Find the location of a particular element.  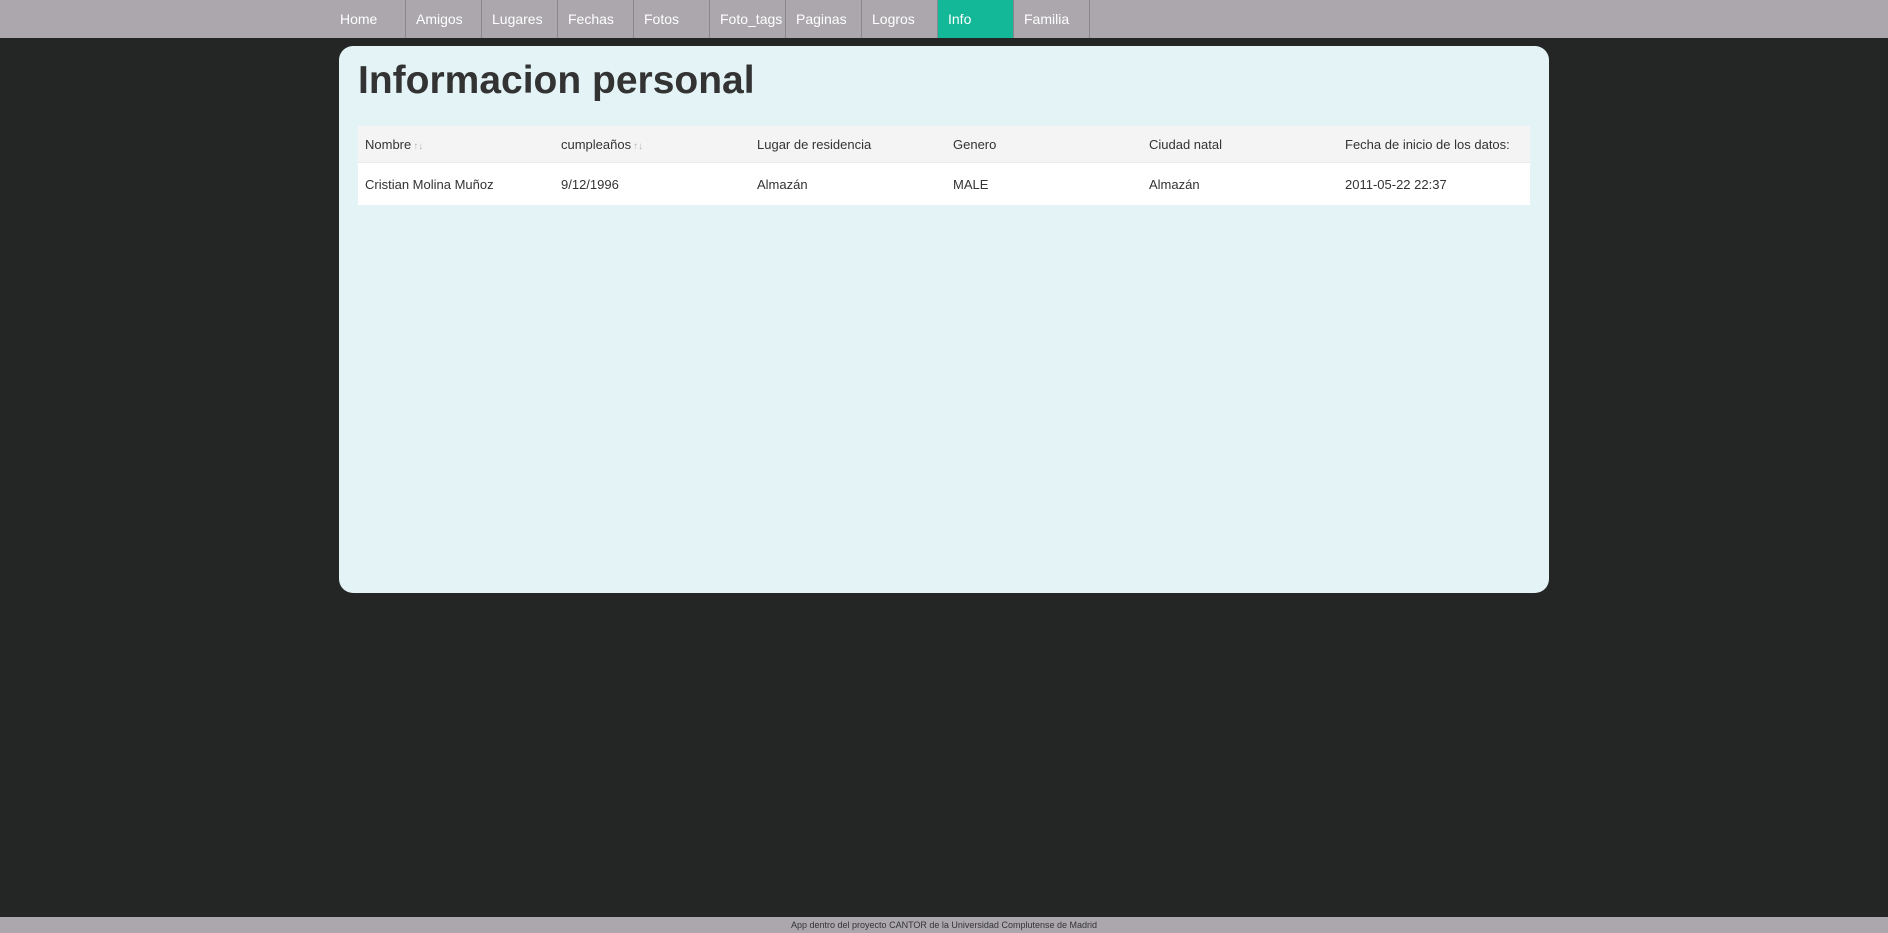

cell-ciudad-natal: Almazán is located at coordinates (1240, 183).